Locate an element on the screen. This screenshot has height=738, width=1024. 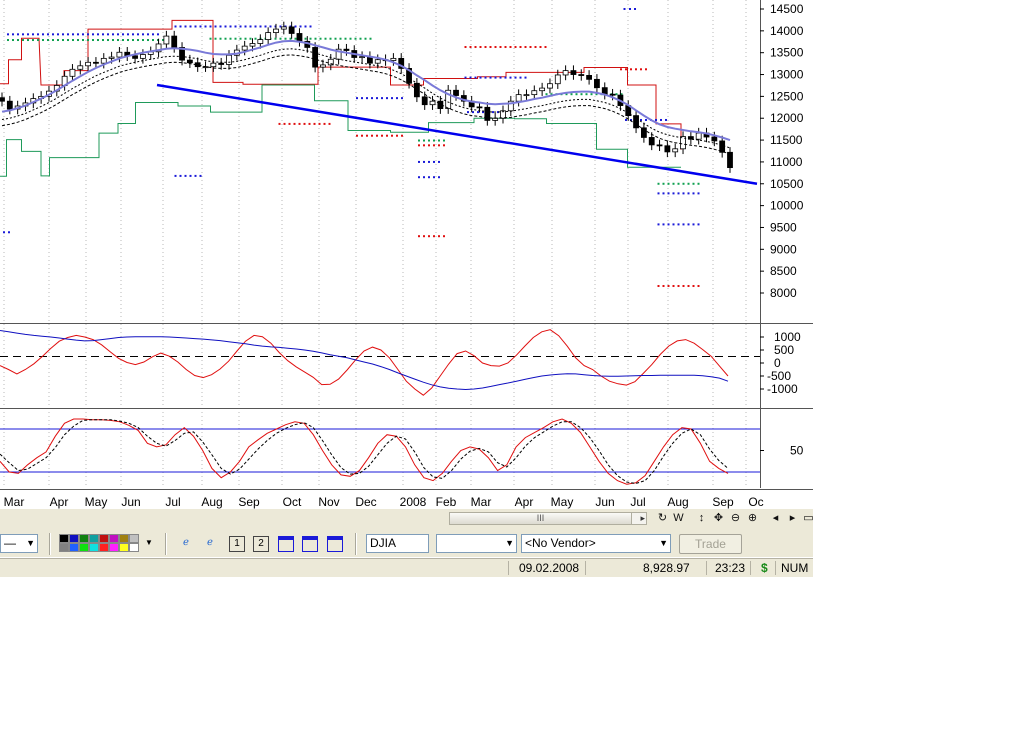
window-arrange-icon is located at coordinates (335, 544).